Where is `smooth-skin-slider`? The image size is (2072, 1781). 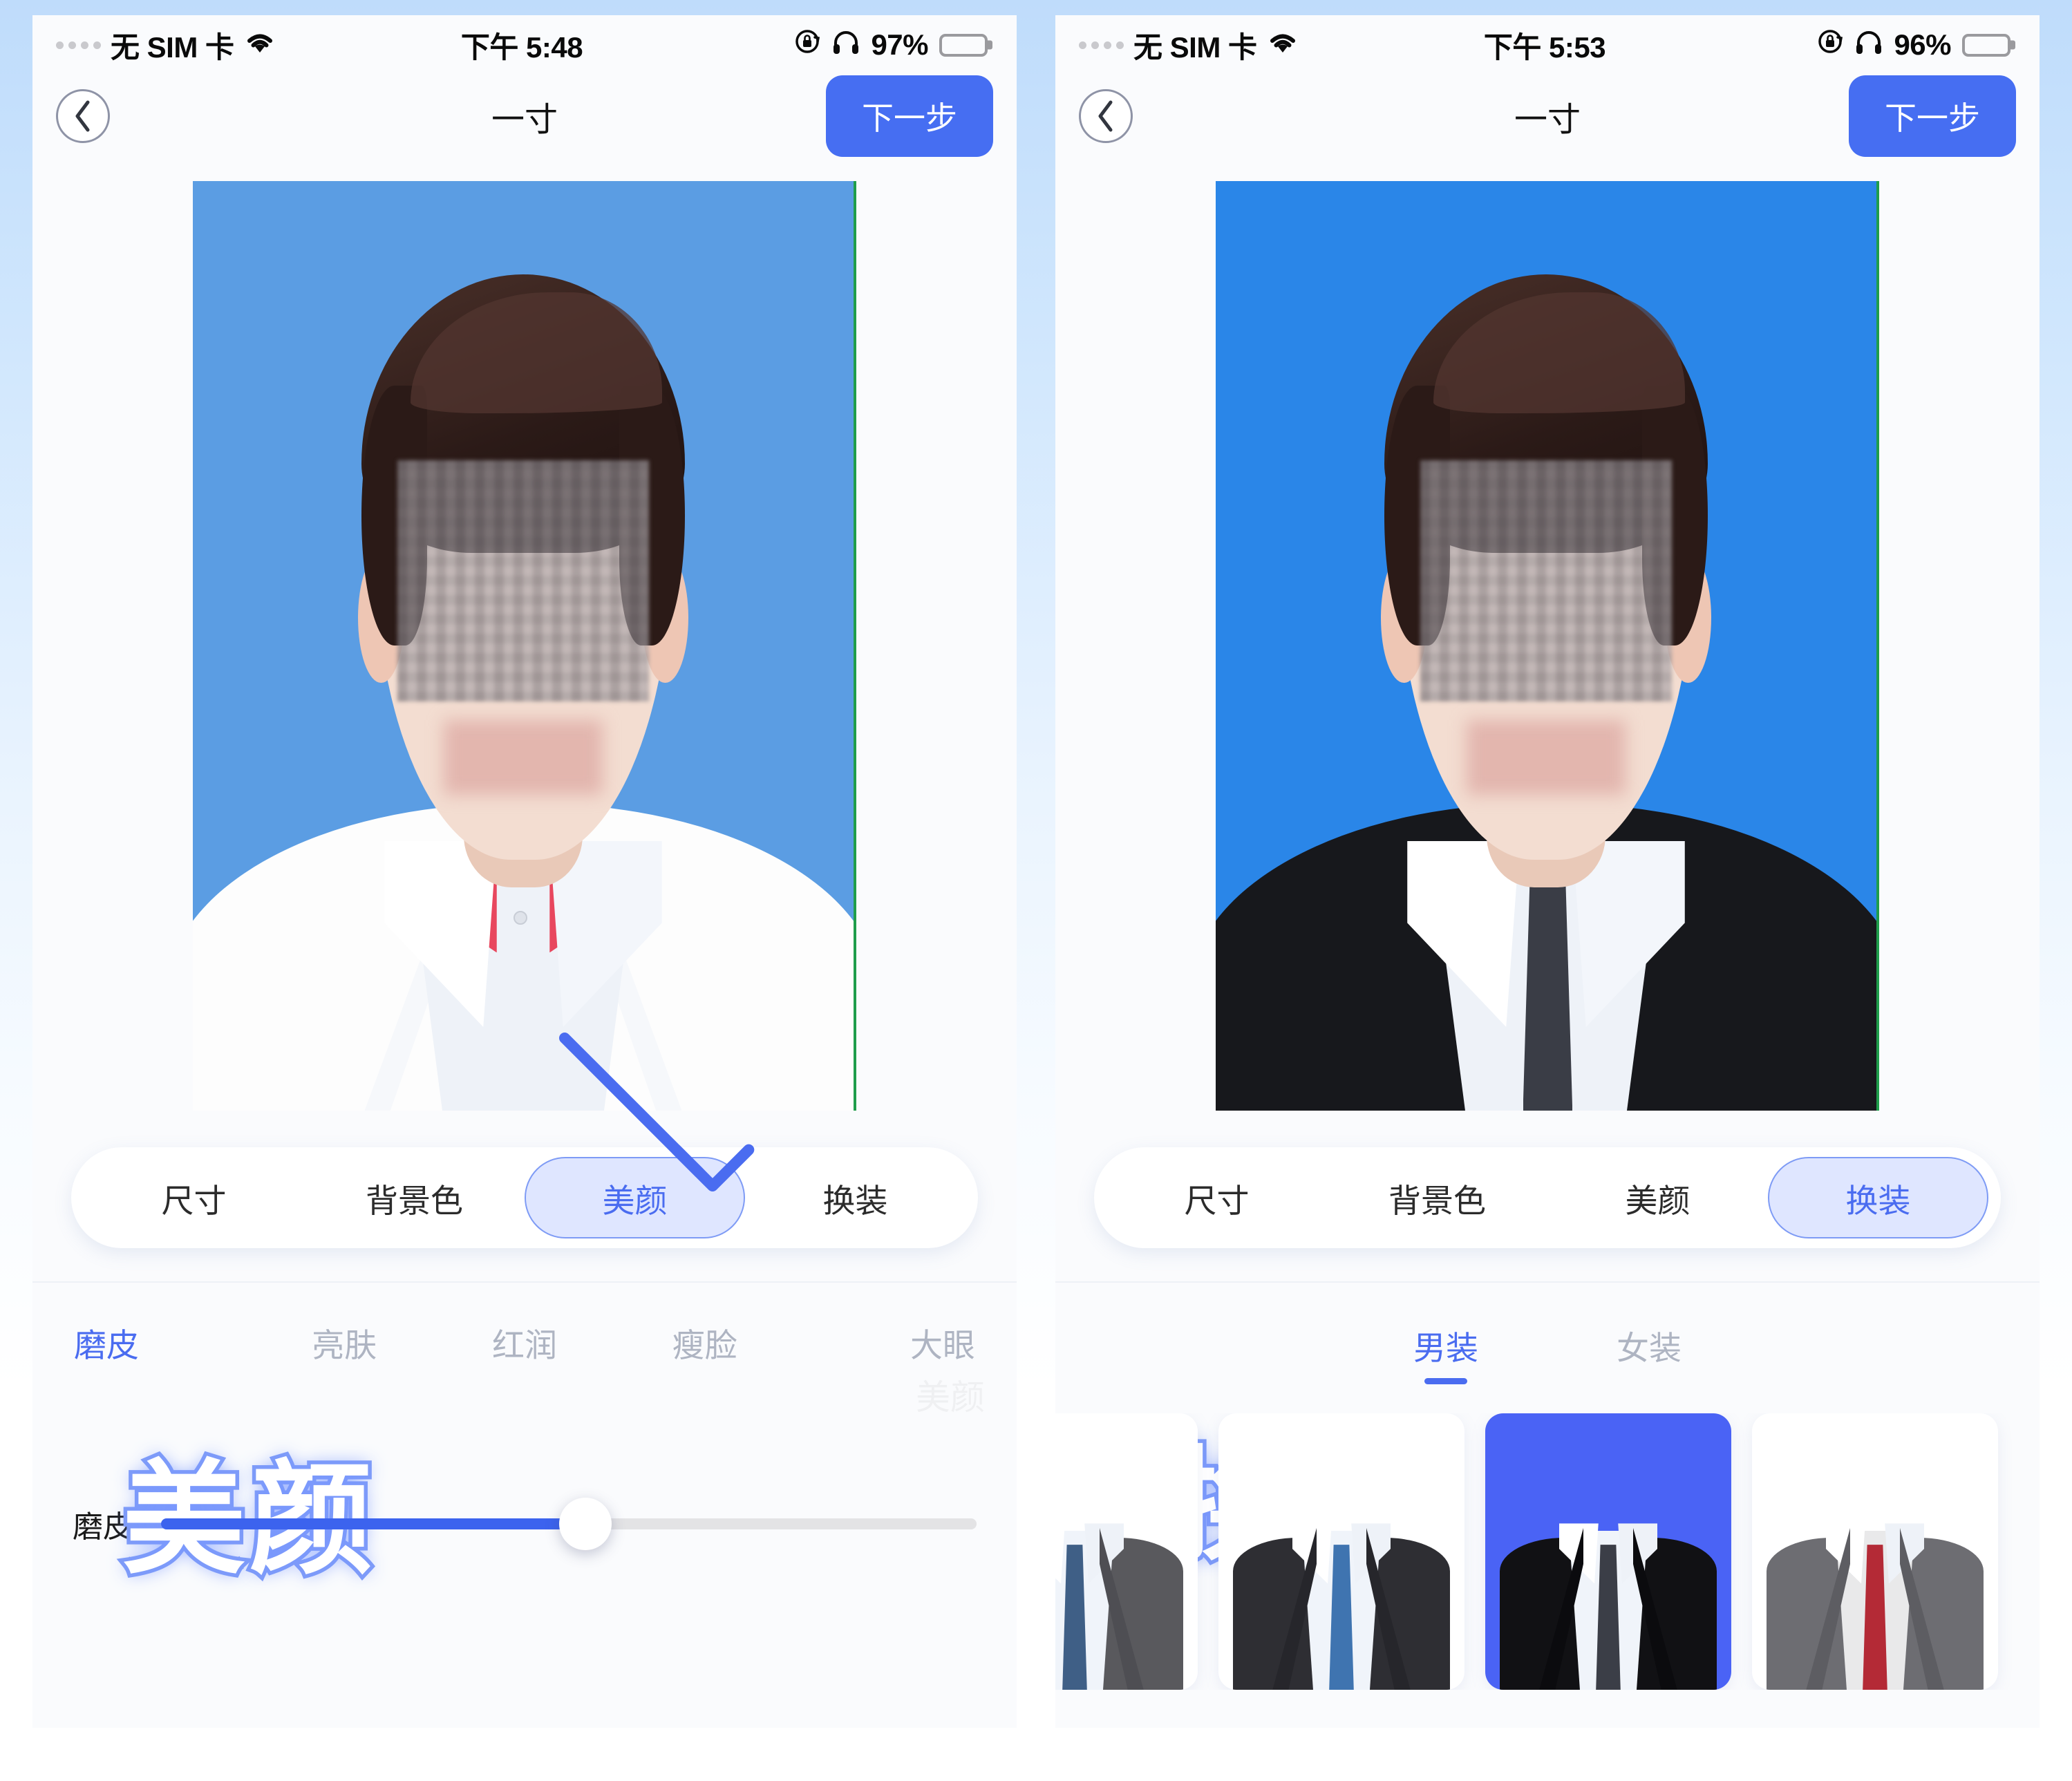
smooth-skin-slider is located at coordinates (569, 1524).